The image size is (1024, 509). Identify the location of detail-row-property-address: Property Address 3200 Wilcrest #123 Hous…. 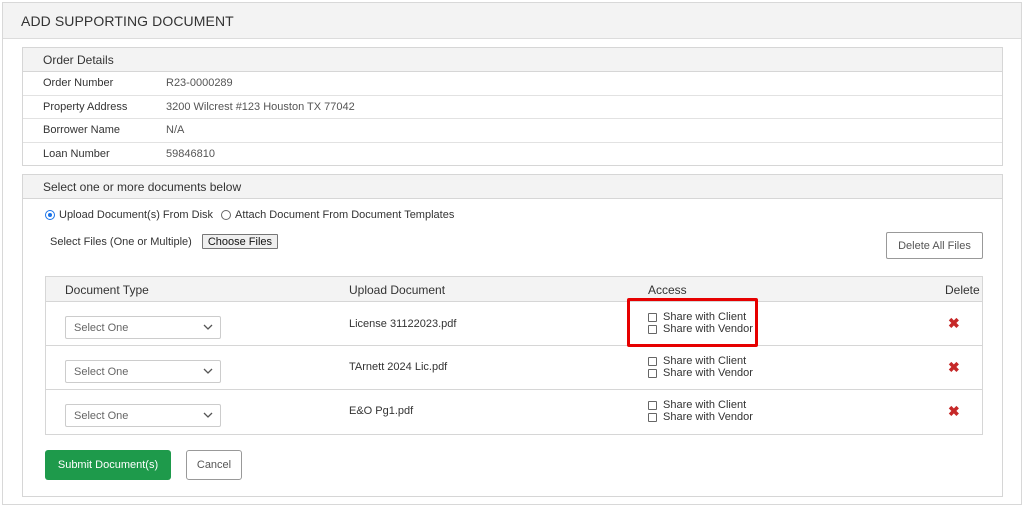
(512, 107).